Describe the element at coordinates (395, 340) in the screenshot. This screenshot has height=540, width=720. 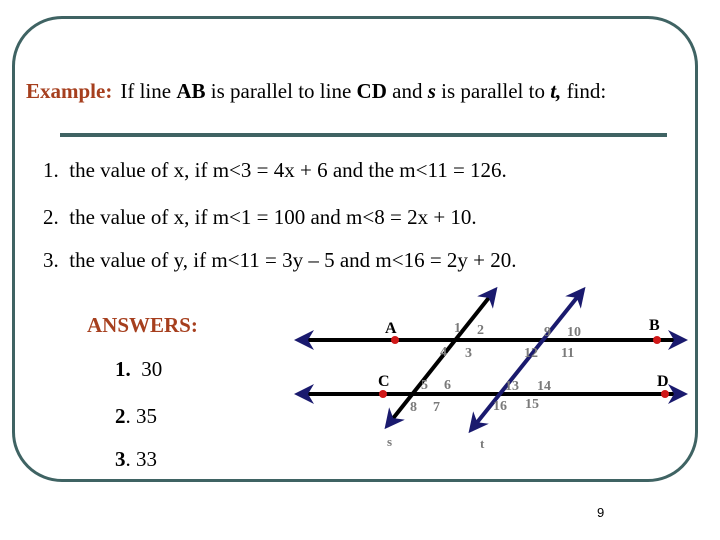
I see `point-a-dot` at that location.